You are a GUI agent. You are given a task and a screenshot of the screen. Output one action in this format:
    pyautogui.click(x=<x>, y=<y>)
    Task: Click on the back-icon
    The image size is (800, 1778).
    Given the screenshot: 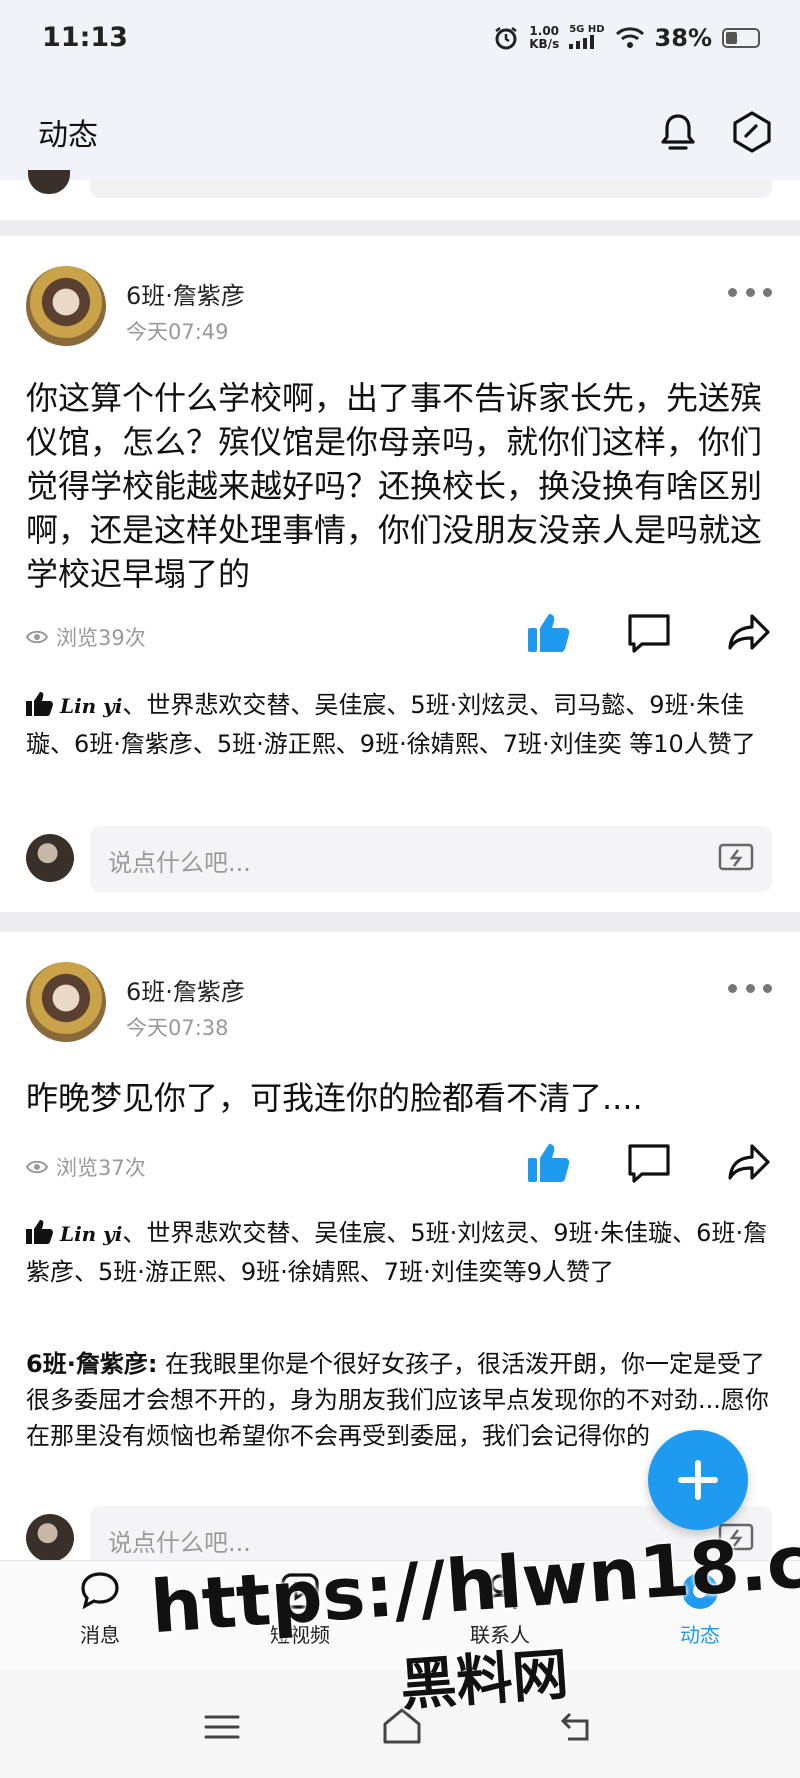 What is the action you would take?
    pyautogui.click(x=578, y=1726)
    